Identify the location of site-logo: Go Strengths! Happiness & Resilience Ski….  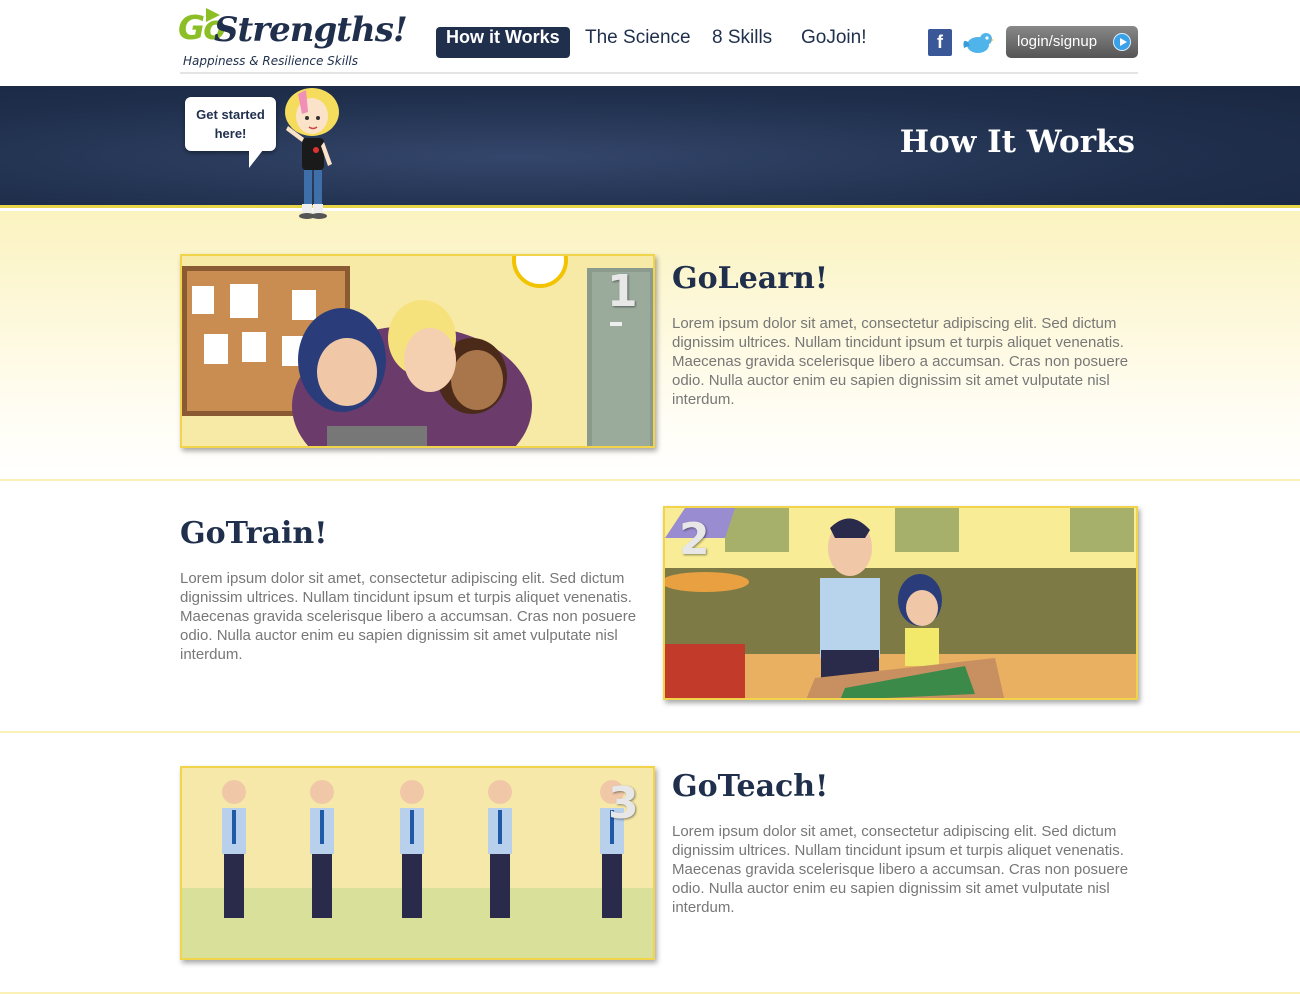
(293, 39).